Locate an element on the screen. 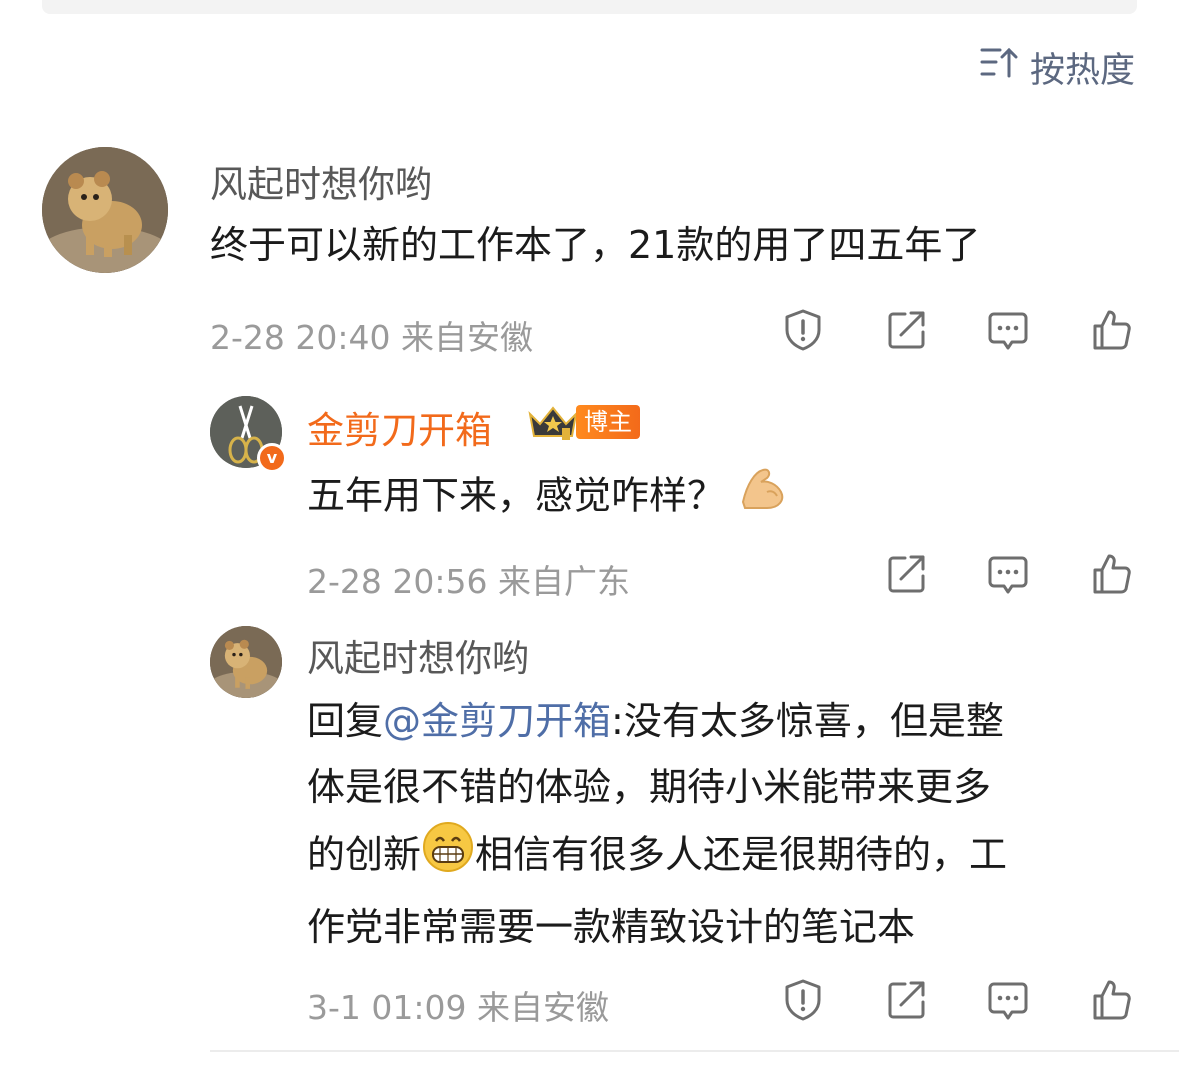 This screenshot has height=1068, width=1179. sort-by-hot-button: 按热度 is located at coordinates (1057, 68).